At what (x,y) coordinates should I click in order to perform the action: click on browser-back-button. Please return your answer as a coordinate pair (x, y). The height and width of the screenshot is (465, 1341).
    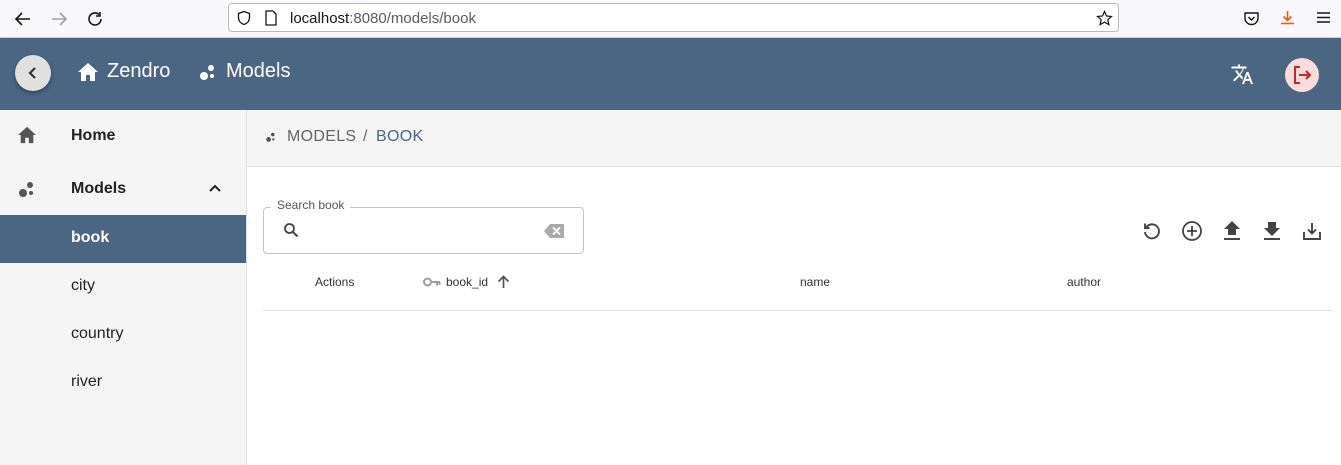
    Looking at the image, I should click on (23, 19).